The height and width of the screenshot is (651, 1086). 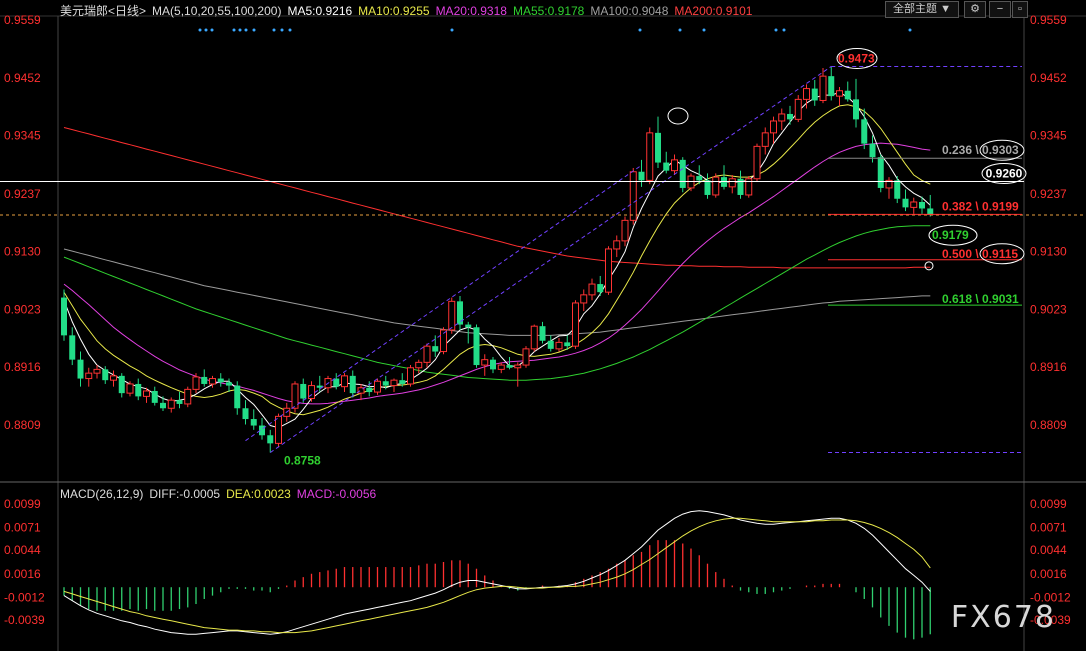 What do you see at coordinates (980, 299) in the screenshot?
I see `fib-618-label: 0.618 \ 0.9031` at bounding box center [980, 299].